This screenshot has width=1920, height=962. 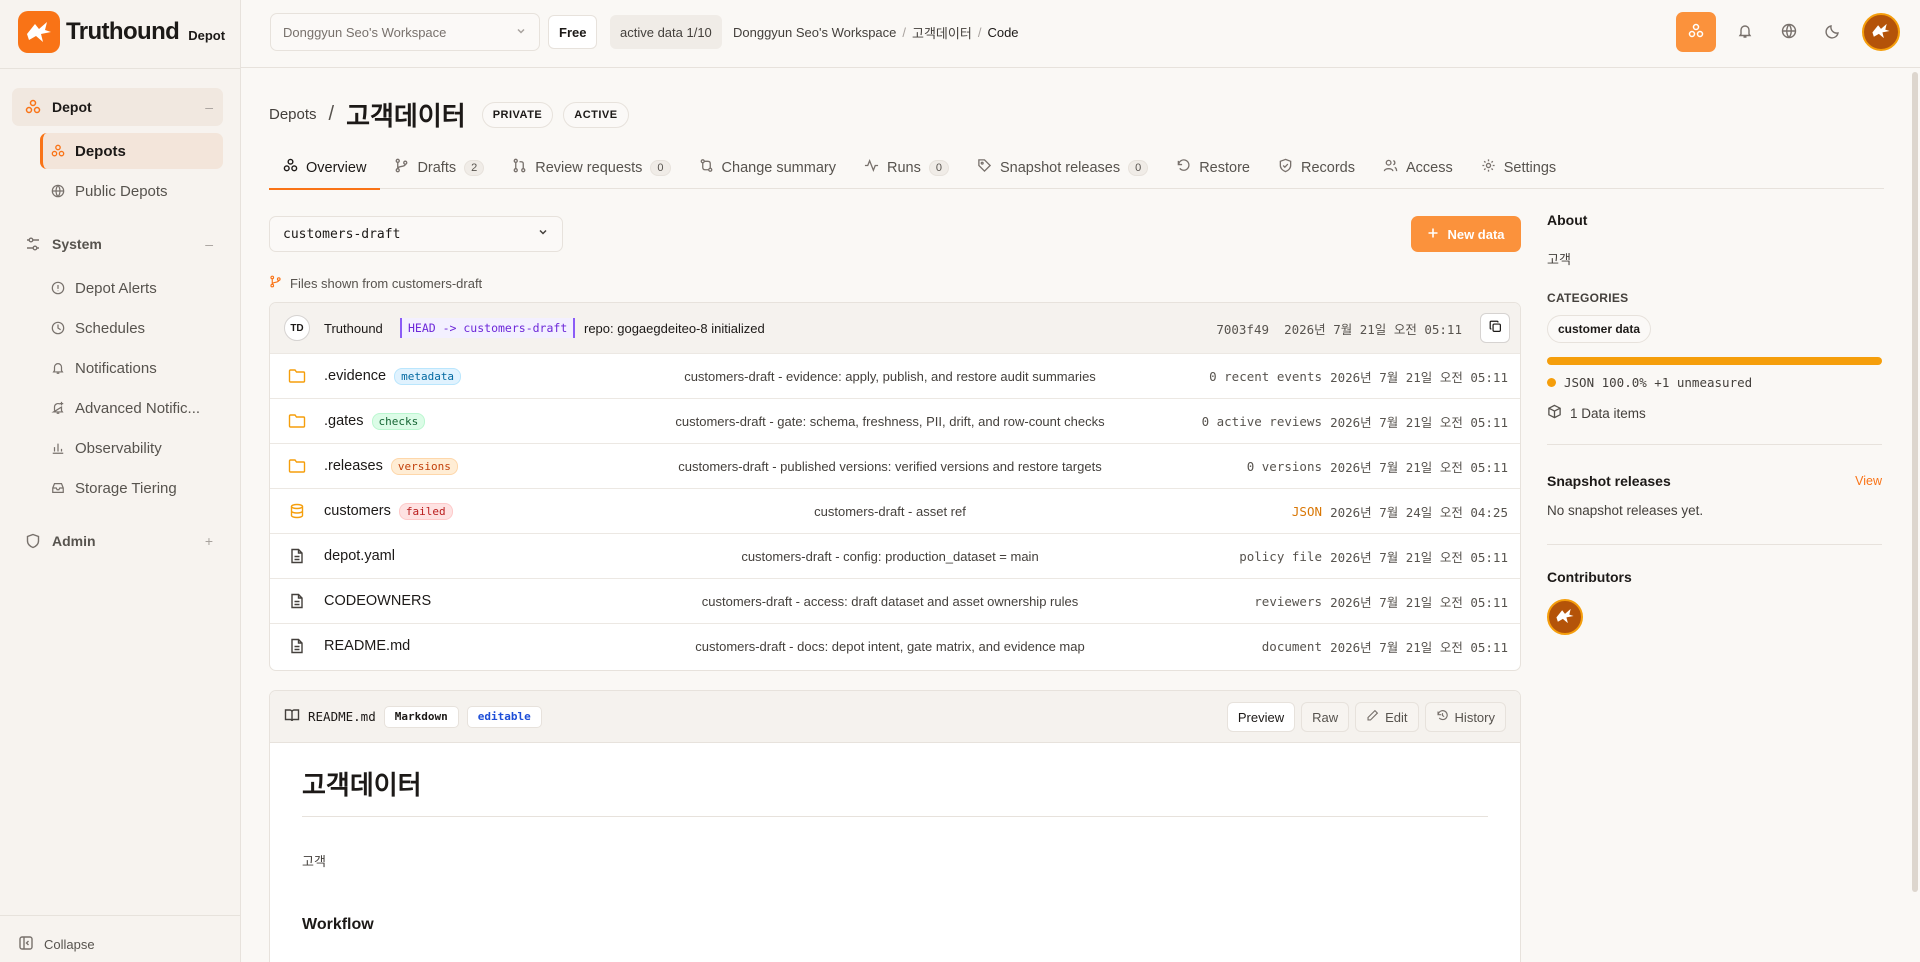 I want to click on file-meta: reviewers, so click(x=1288, y=601).